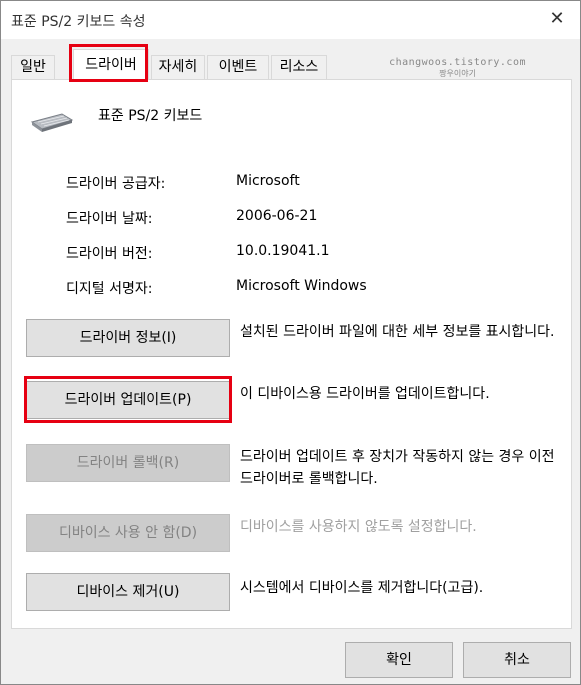 This screenshot has height=685, width=581. Describe the element at coordinates (290, 20) in the screenshot. I see `title-bar: 표준 PS/2 키보드 속성 ✕` at that location.